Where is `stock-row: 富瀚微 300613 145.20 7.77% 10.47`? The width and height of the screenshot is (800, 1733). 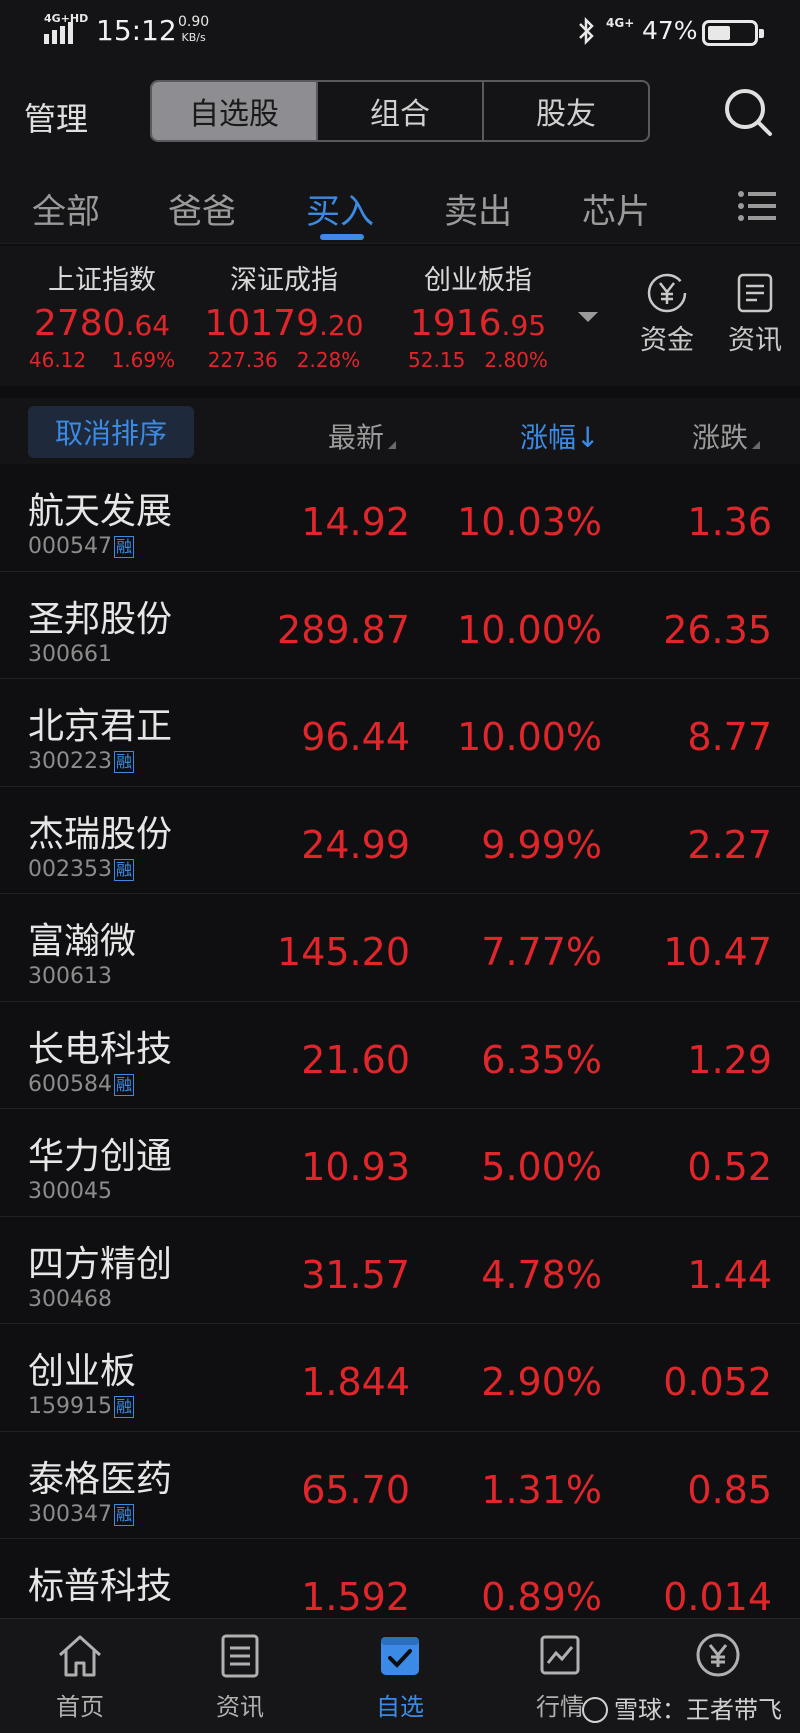
stock-row: 富瀚微 300613 145.20 7.77% 10.47 is located at coordinates (400, 948).